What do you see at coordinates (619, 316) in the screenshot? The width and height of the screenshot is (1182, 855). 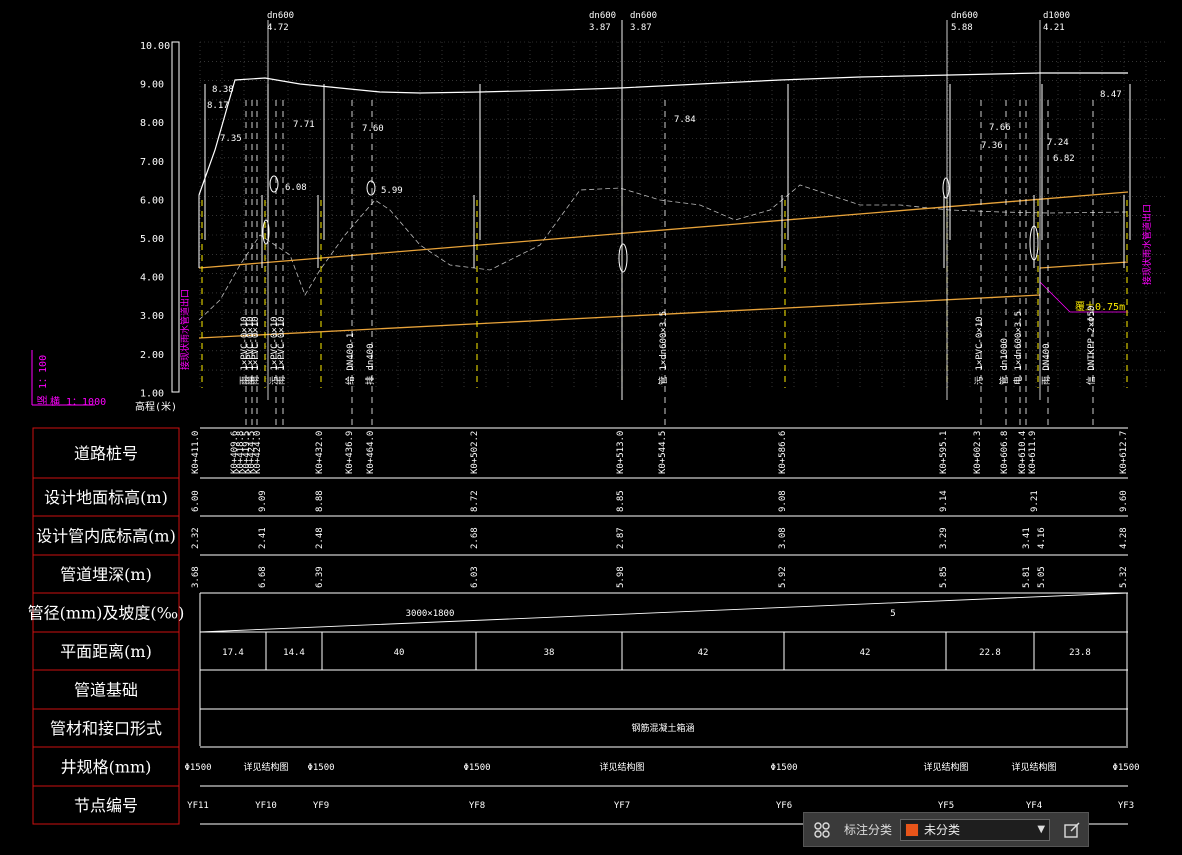 I see `pipe-invert-line` at bounding box center [619, 316].